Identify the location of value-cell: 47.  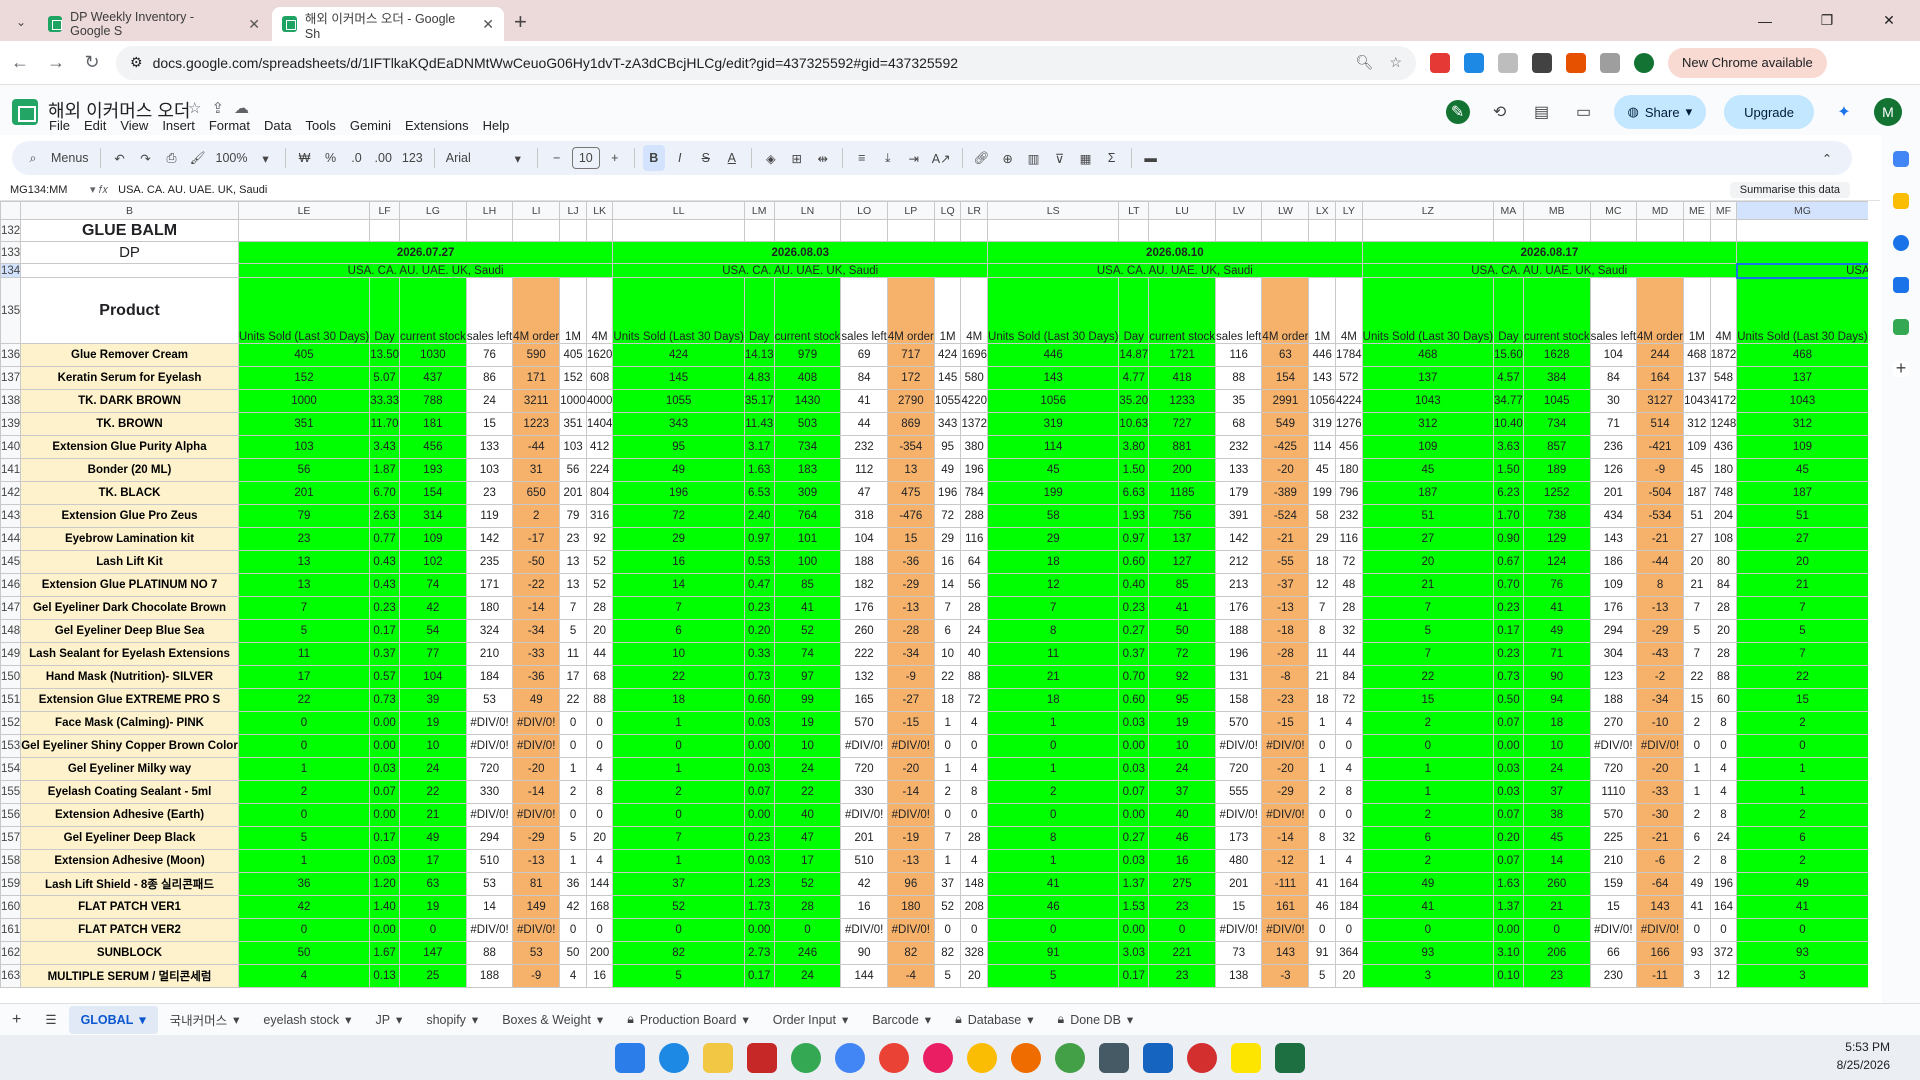
(807, 838).